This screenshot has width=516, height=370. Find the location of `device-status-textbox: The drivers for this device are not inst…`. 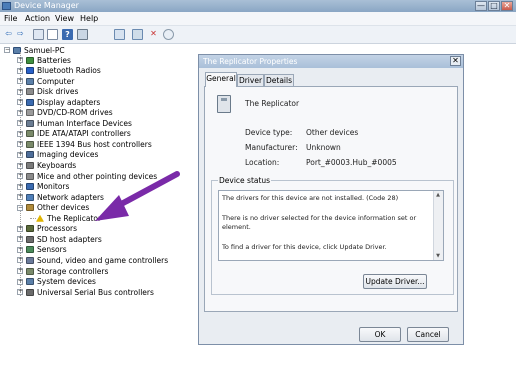

device-status-textbox: The drivers for this device are not inst… is located at coordinates (331, 225).